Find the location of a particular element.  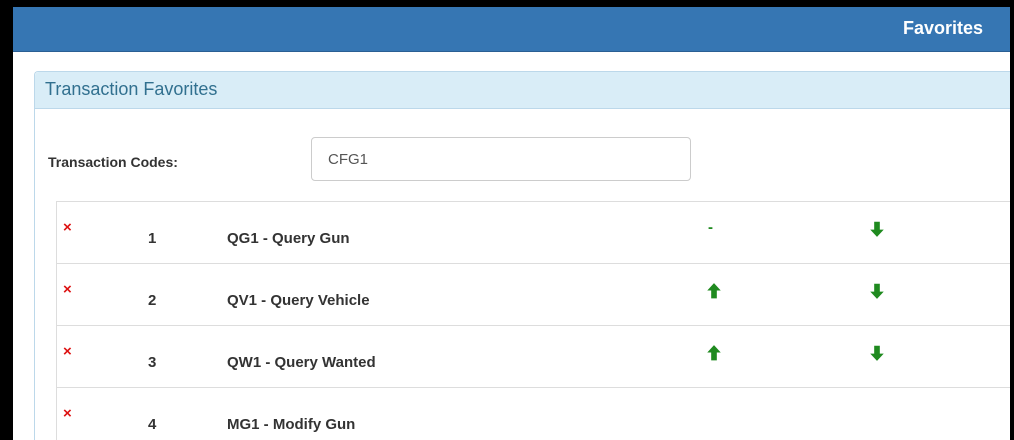

item-name: QV1 - Query Vehicle is located at coordinates (298, 300).